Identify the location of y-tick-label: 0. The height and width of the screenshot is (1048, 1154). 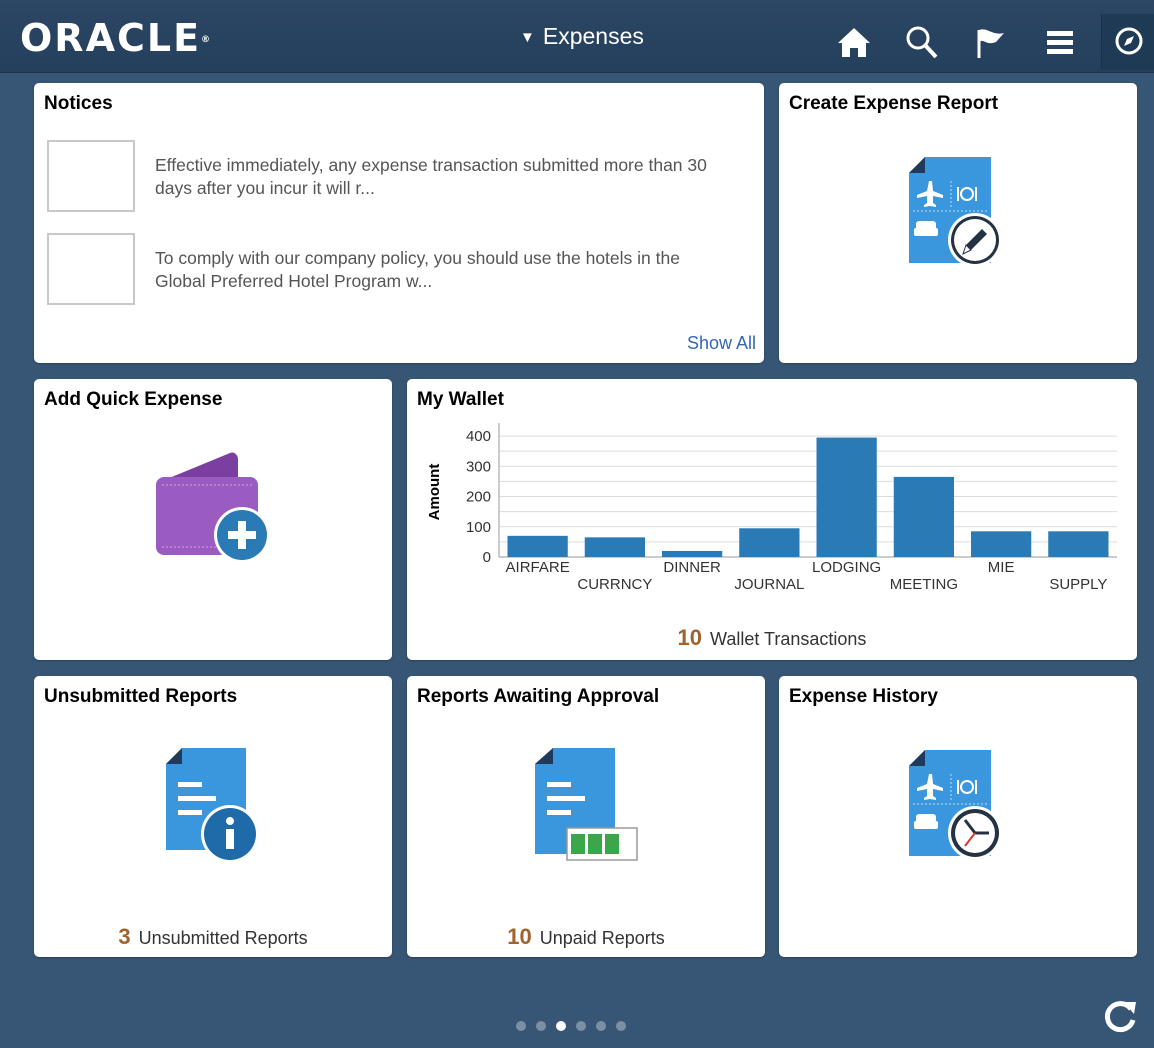
(487, 557).